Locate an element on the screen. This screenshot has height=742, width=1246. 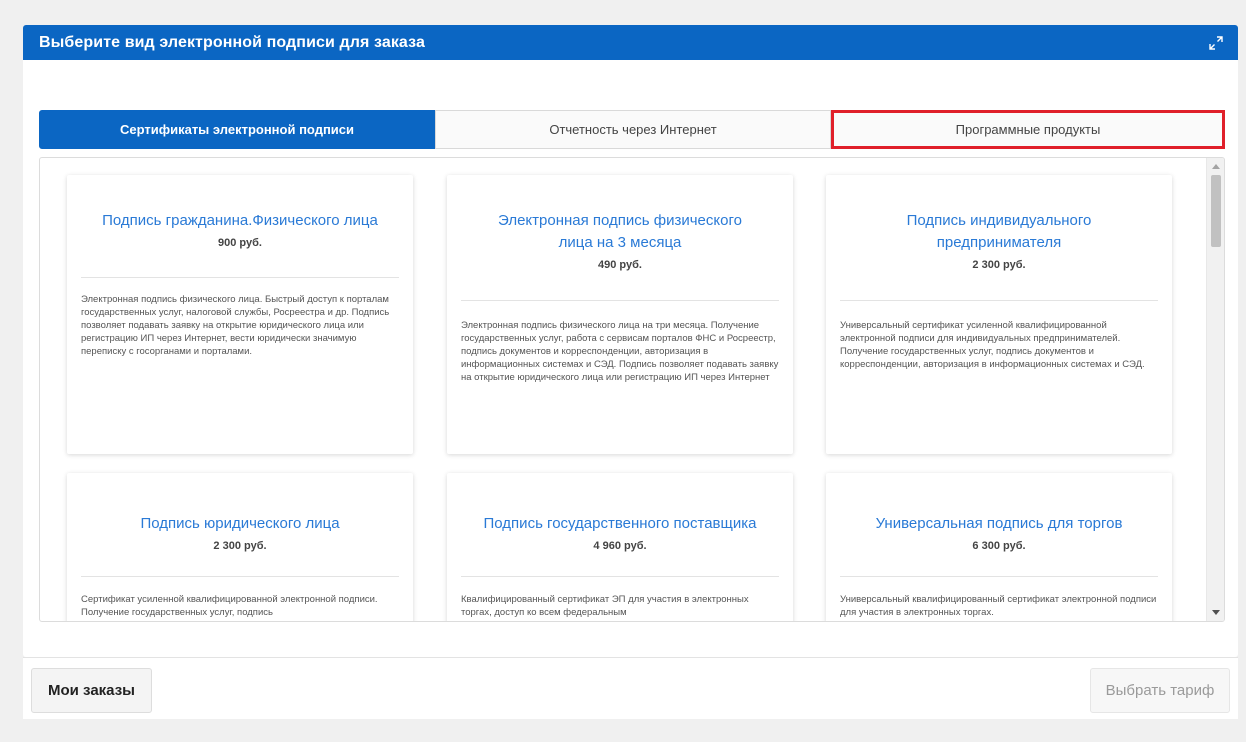
tab-certificates: Сертификаты электронной подписи is located at coordinates (237, 129).